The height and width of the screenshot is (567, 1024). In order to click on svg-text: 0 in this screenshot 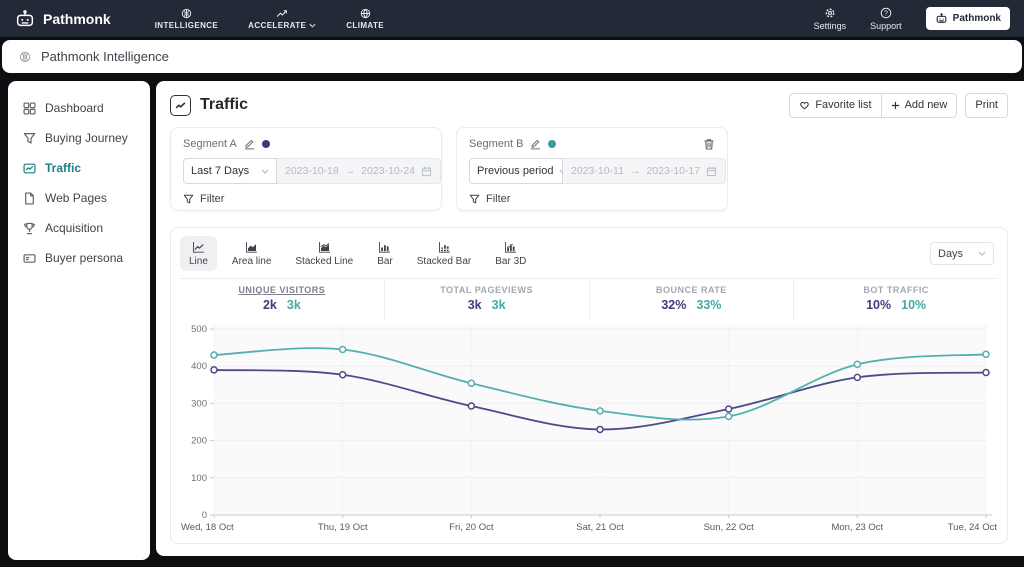, I will do `click(204, 515)`.